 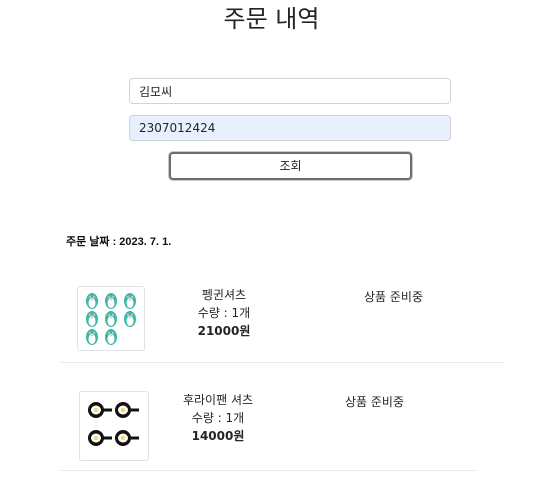 I want to click on product-thumbnail-fryingpan-shirt, so click(x=114, y=426).